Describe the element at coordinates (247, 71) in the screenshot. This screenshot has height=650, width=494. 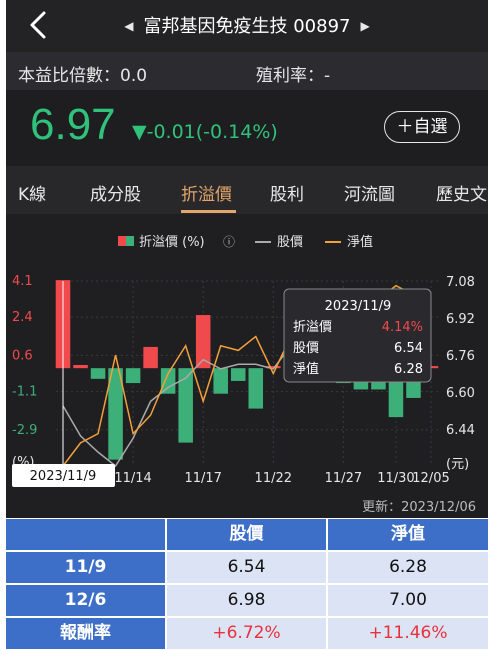
I see `metrics-bar: 本益比倍數：0.0 殖利率：-` at that location.